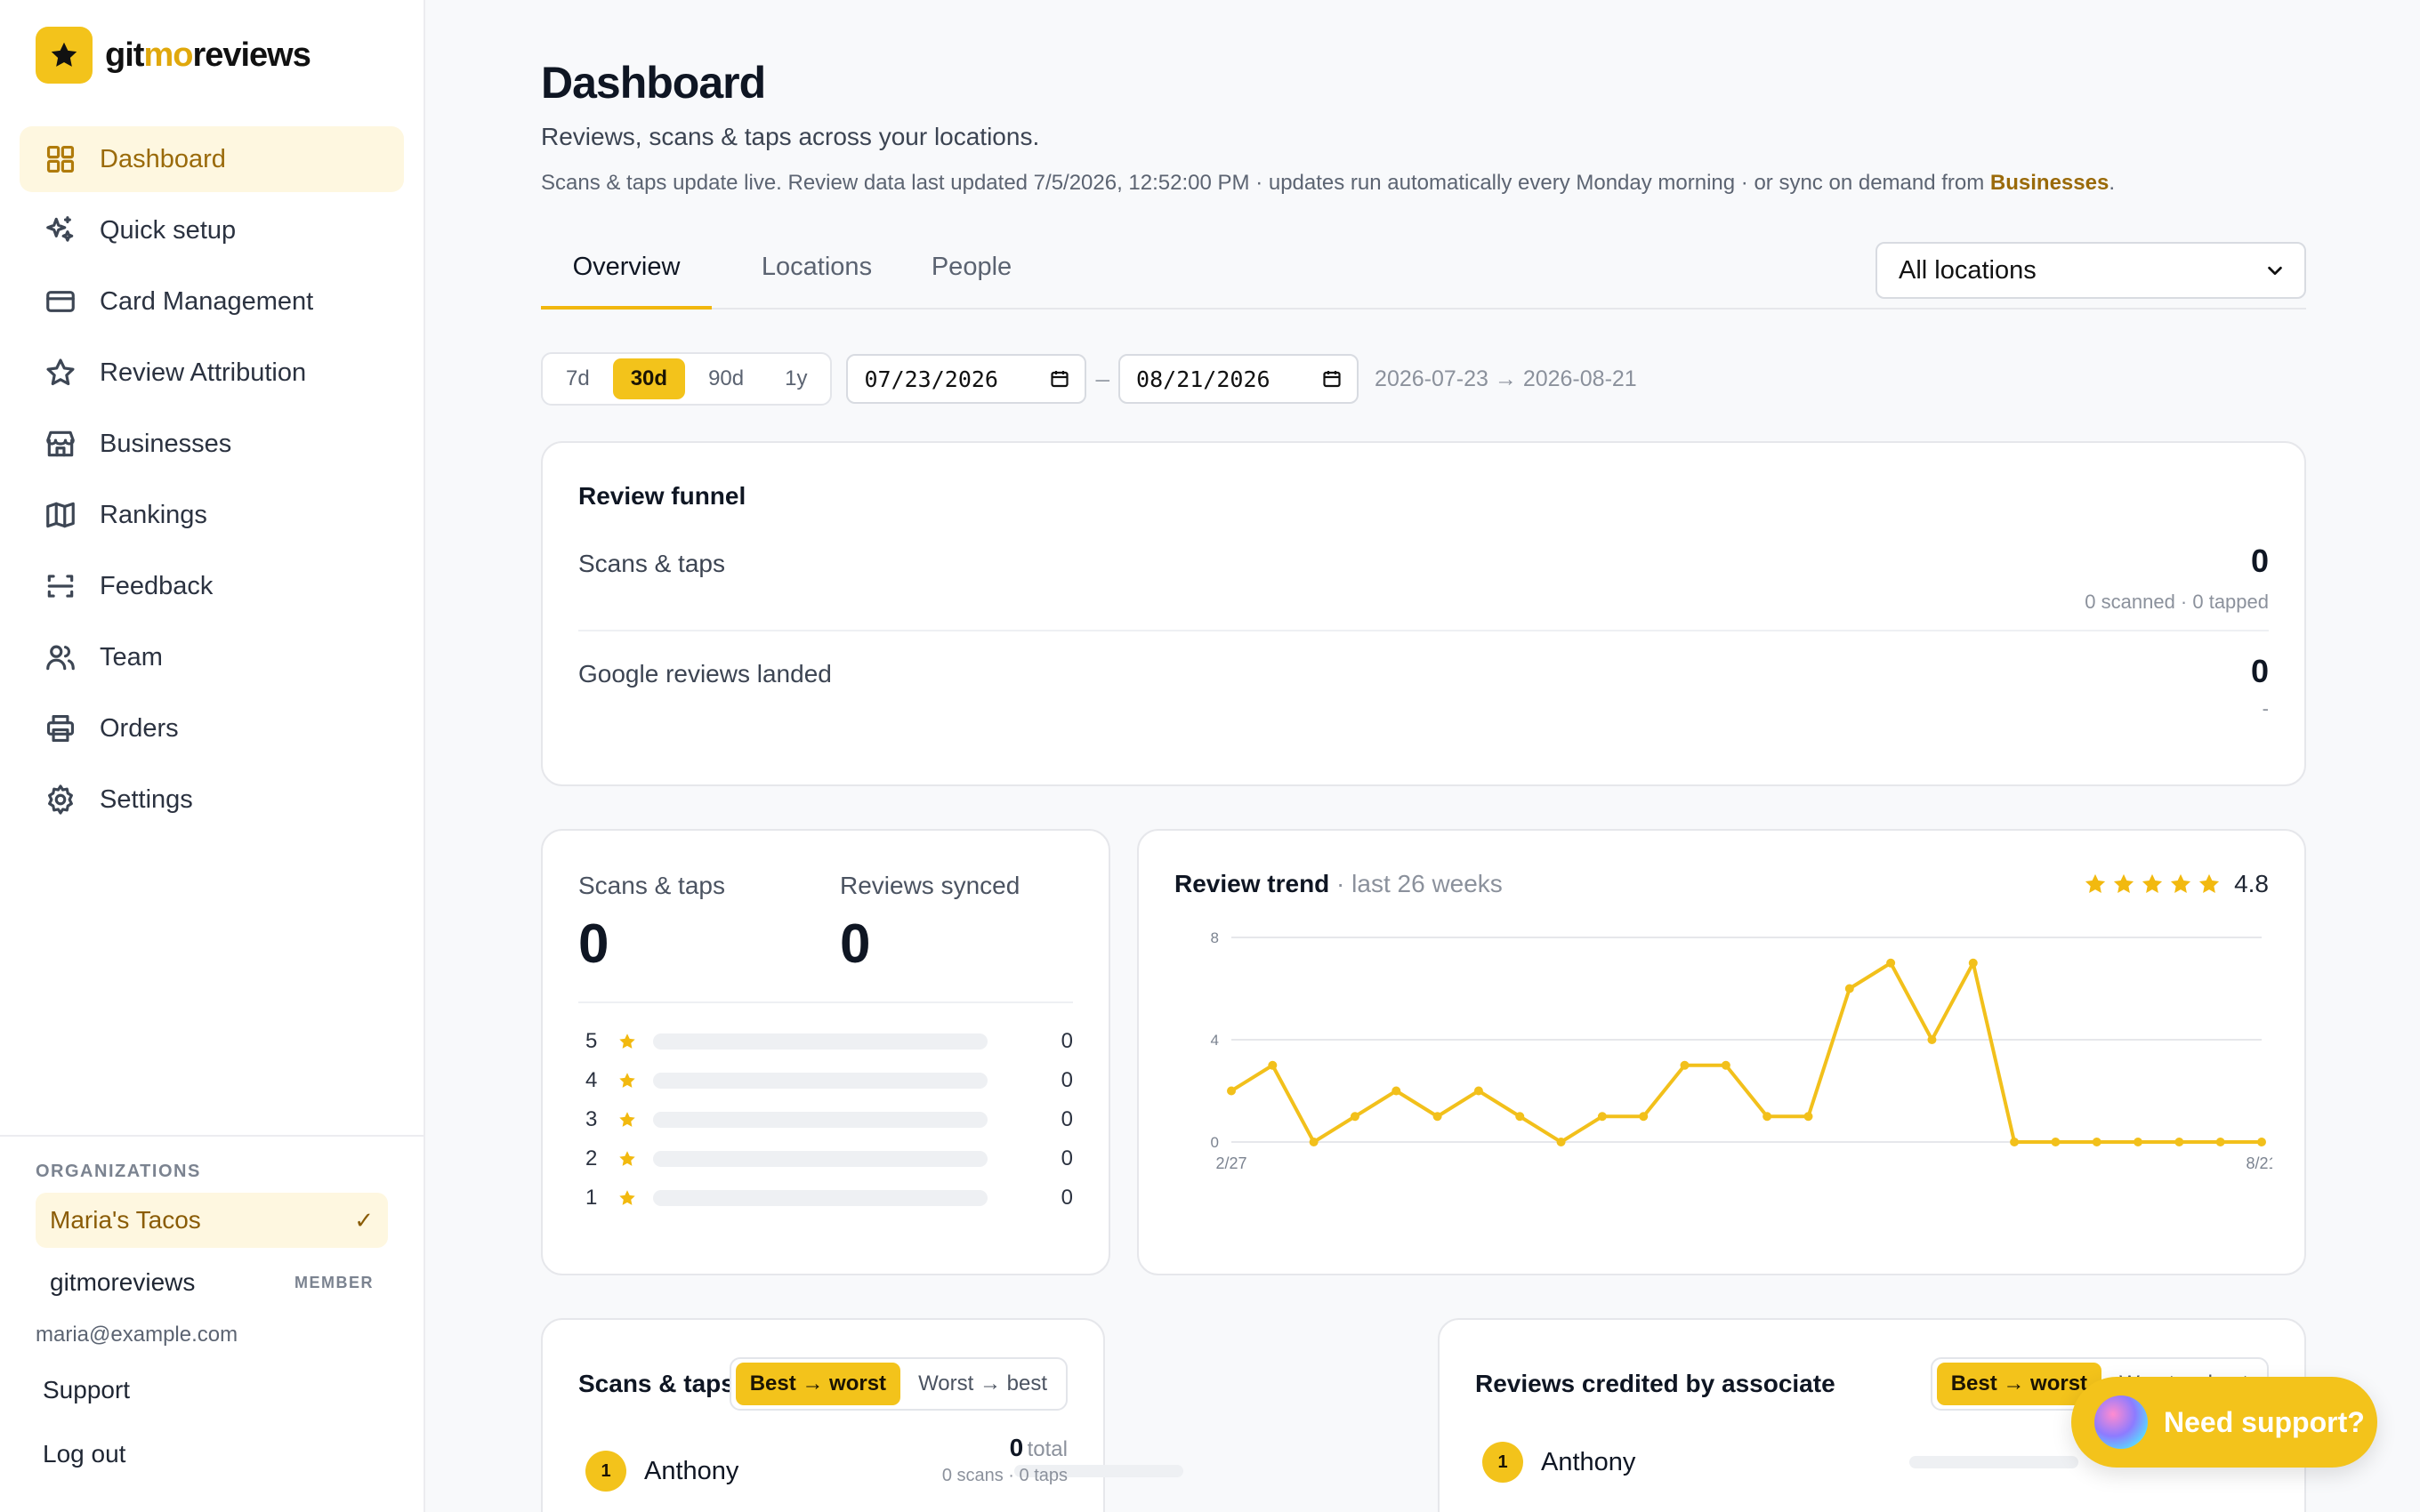 This screenshot has height=1512, width=2420. Describe the element at coordinates (146, 799) in the screenshot. I see `nav-label: Settings` at that location.